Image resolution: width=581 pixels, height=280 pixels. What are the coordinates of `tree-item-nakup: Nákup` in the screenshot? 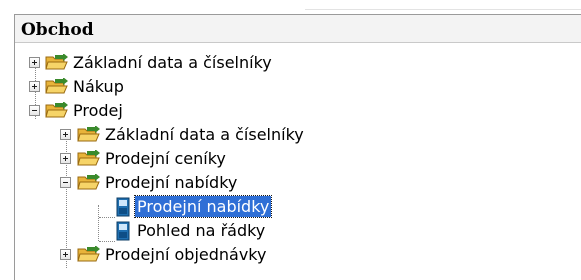 It's located at (115, 87).